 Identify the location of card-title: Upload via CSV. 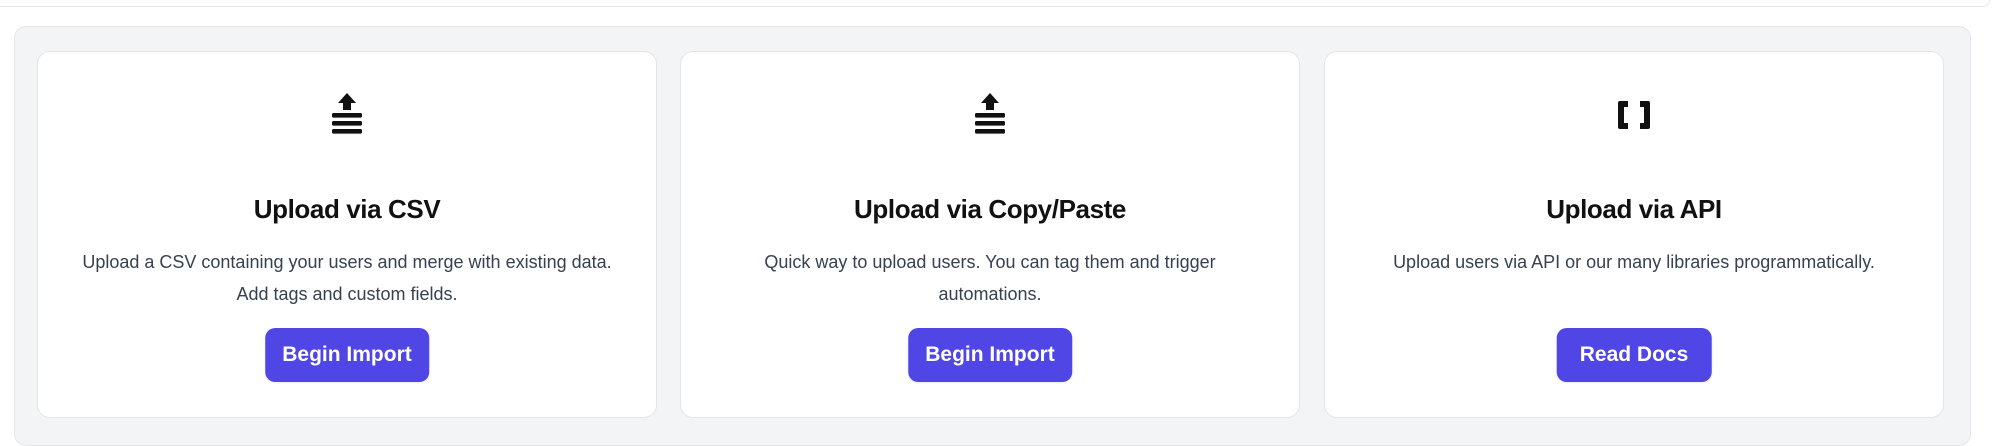
(347, 209).